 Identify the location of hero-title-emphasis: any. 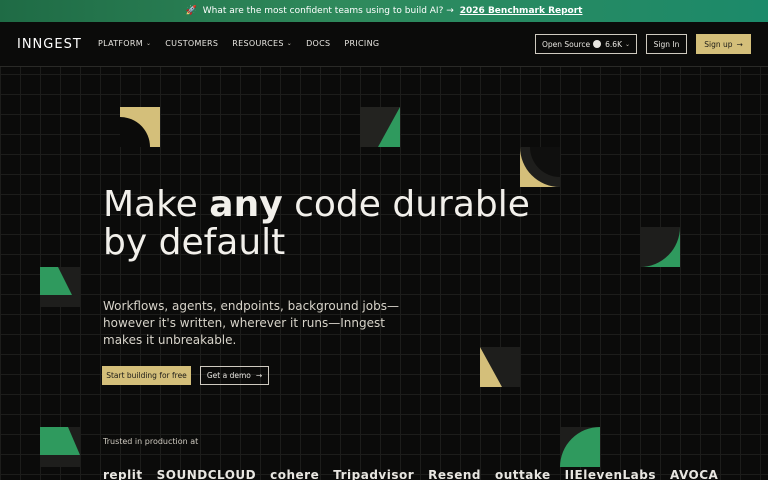
(246, 204).